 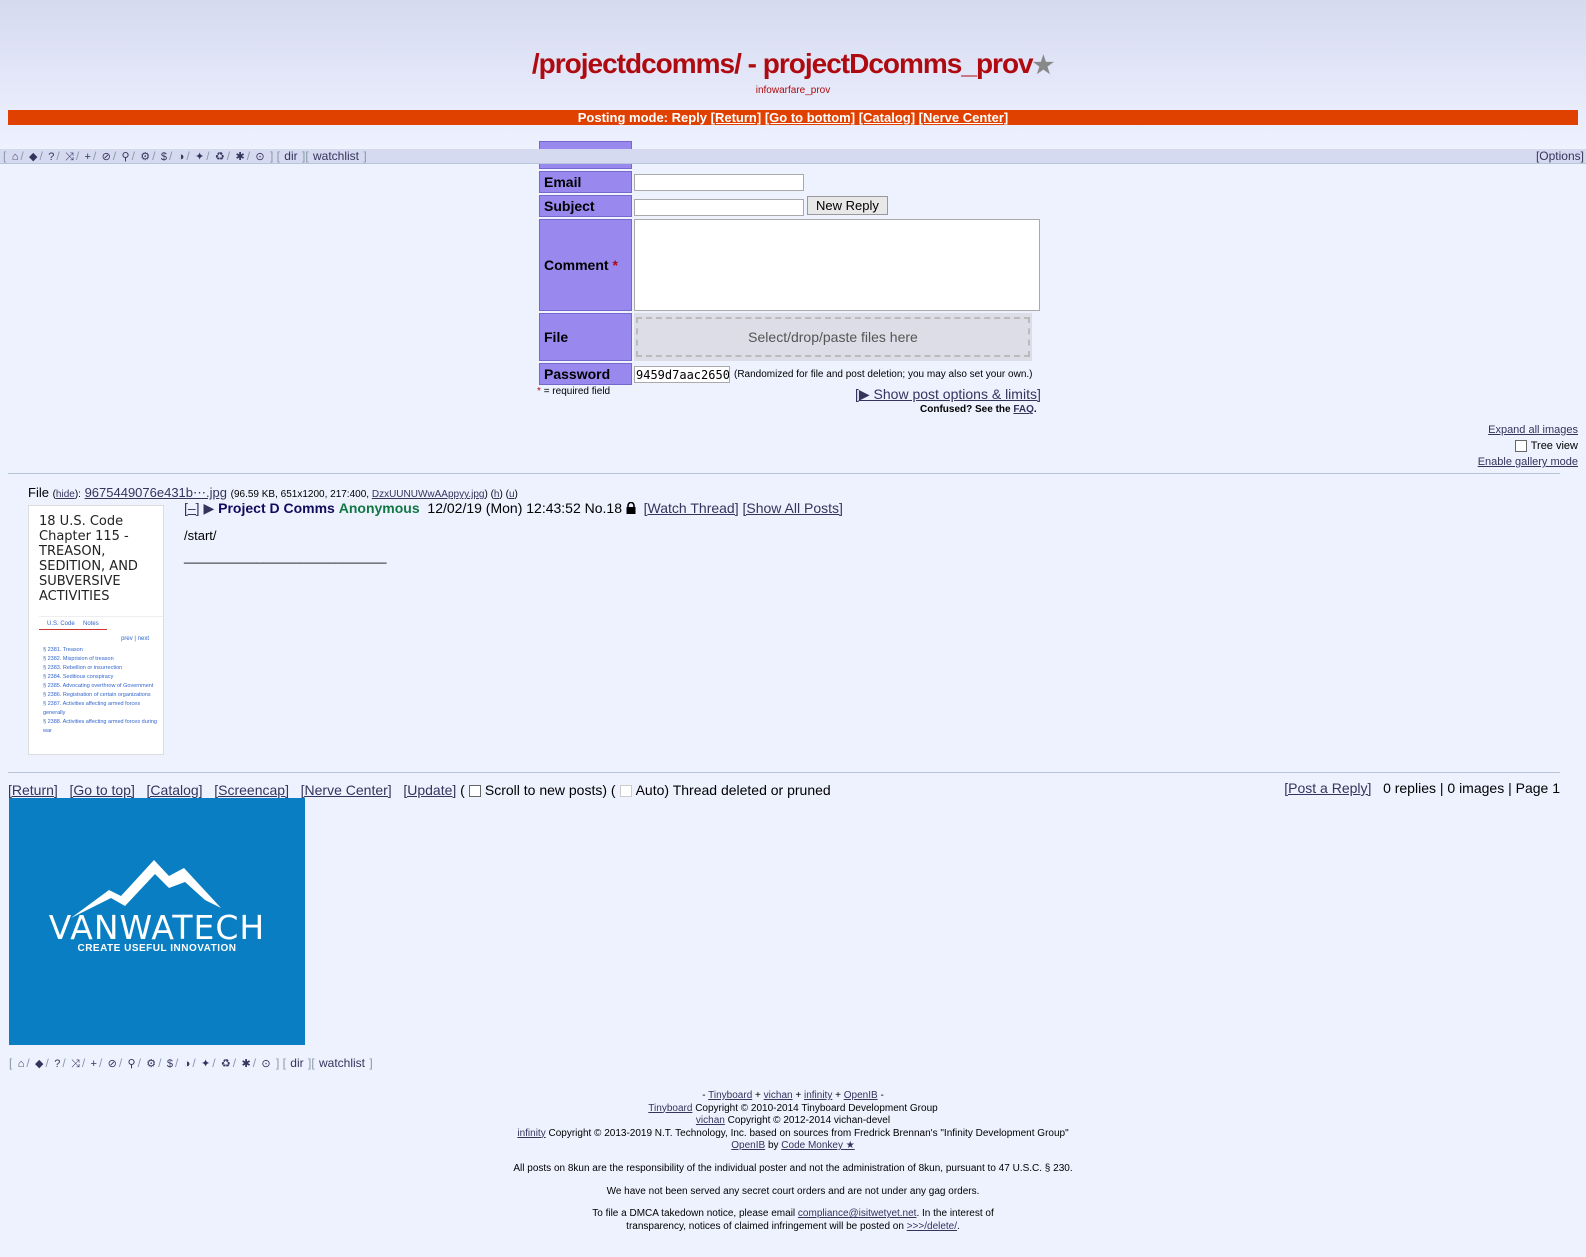 I want to click on required-star: *, so click(x=615, y=265).